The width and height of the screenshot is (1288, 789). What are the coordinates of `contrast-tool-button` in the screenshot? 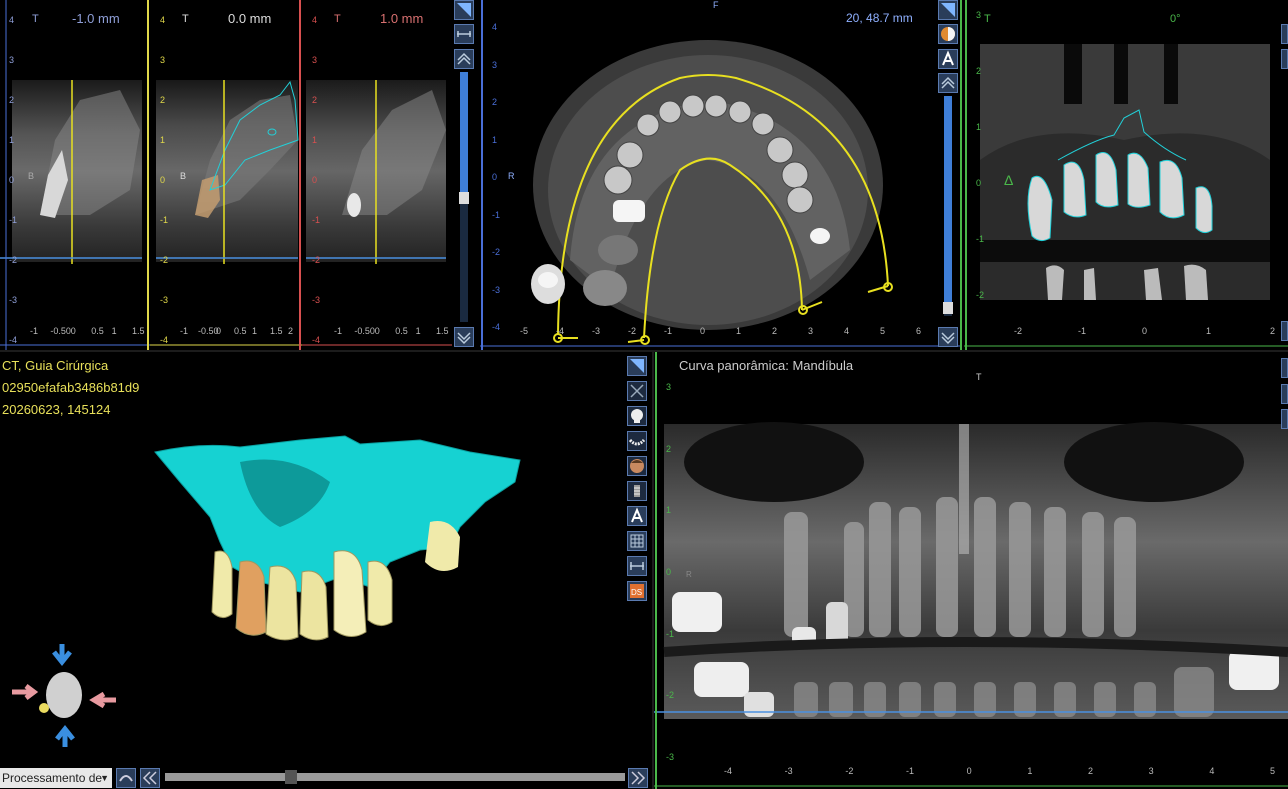 It's located at (948, 34).